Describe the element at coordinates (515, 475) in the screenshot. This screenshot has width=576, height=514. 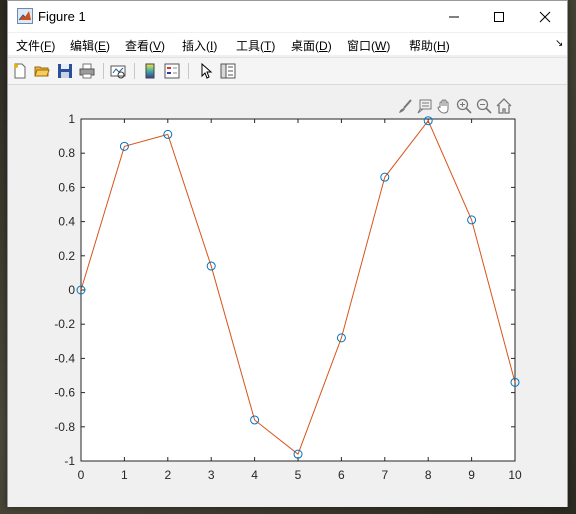
I see `x-tick-label: 10` at that location.